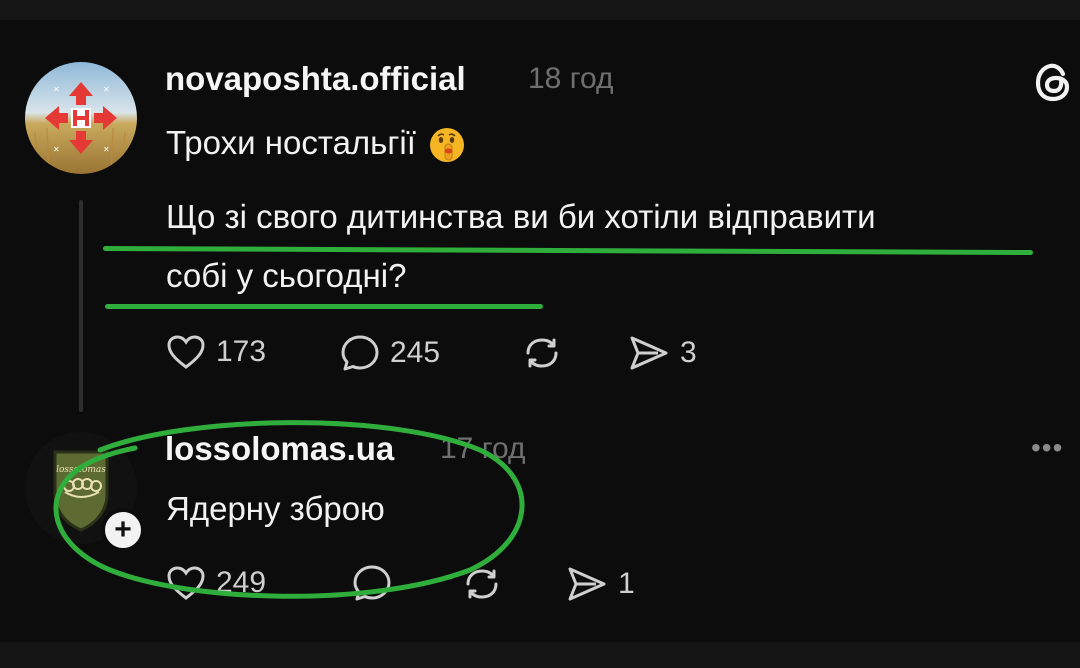 The width and height of the screenshot is (1080, 668). What do you see at coordinates (688, 352) in the screenshot?
I see `share-count: 3` at bounding box center [688, 352].